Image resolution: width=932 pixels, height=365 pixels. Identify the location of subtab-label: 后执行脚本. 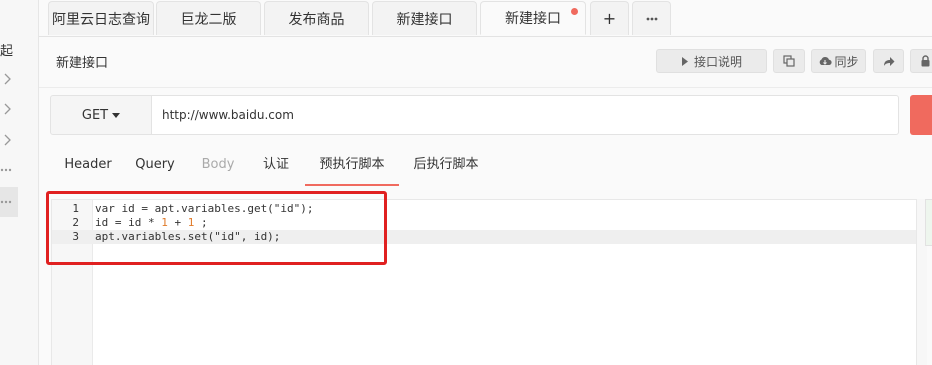
(446, 164).